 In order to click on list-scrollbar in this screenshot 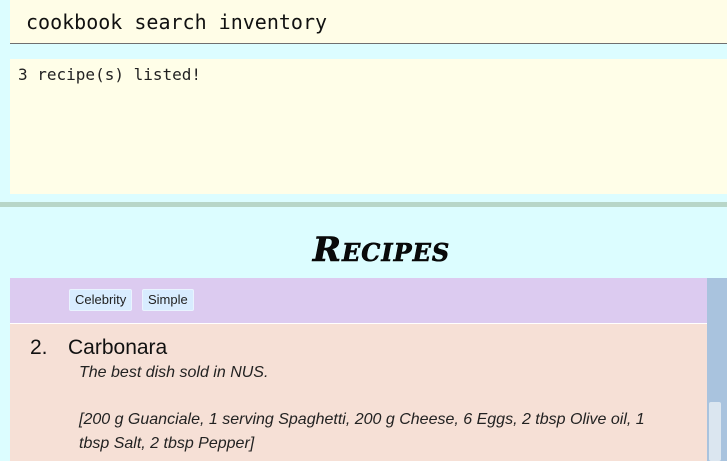, I will do `click(717, 369)`.